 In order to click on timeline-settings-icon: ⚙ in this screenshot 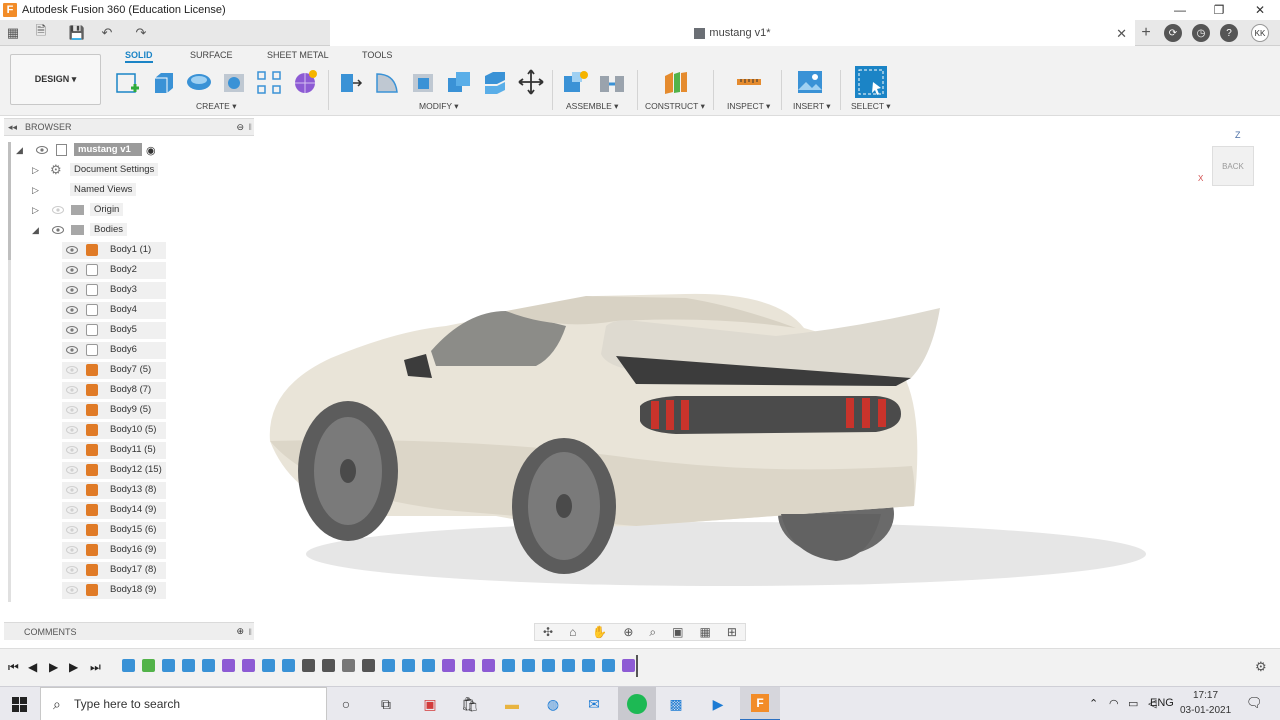, I will do `click(1261, 667)`.